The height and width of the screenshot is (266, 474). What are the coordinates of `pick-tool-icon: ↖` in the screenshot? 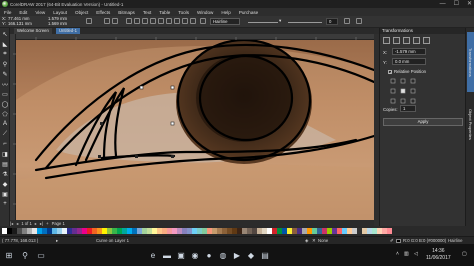 It's located at (5, 34).